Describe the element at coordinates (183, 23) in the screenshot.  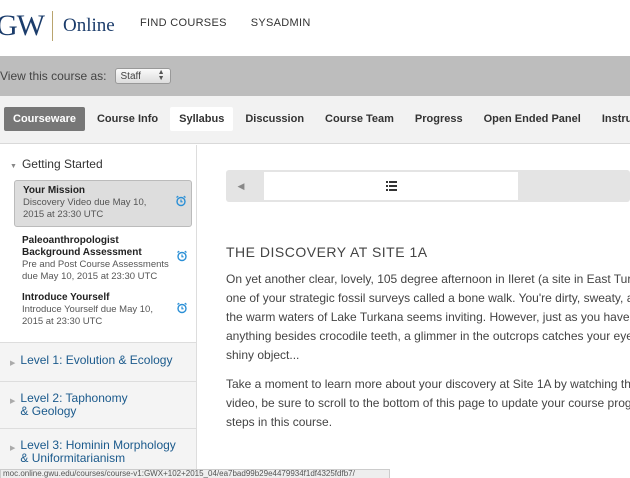
I see `nav-find-courses: FIND COURSES` at that location.